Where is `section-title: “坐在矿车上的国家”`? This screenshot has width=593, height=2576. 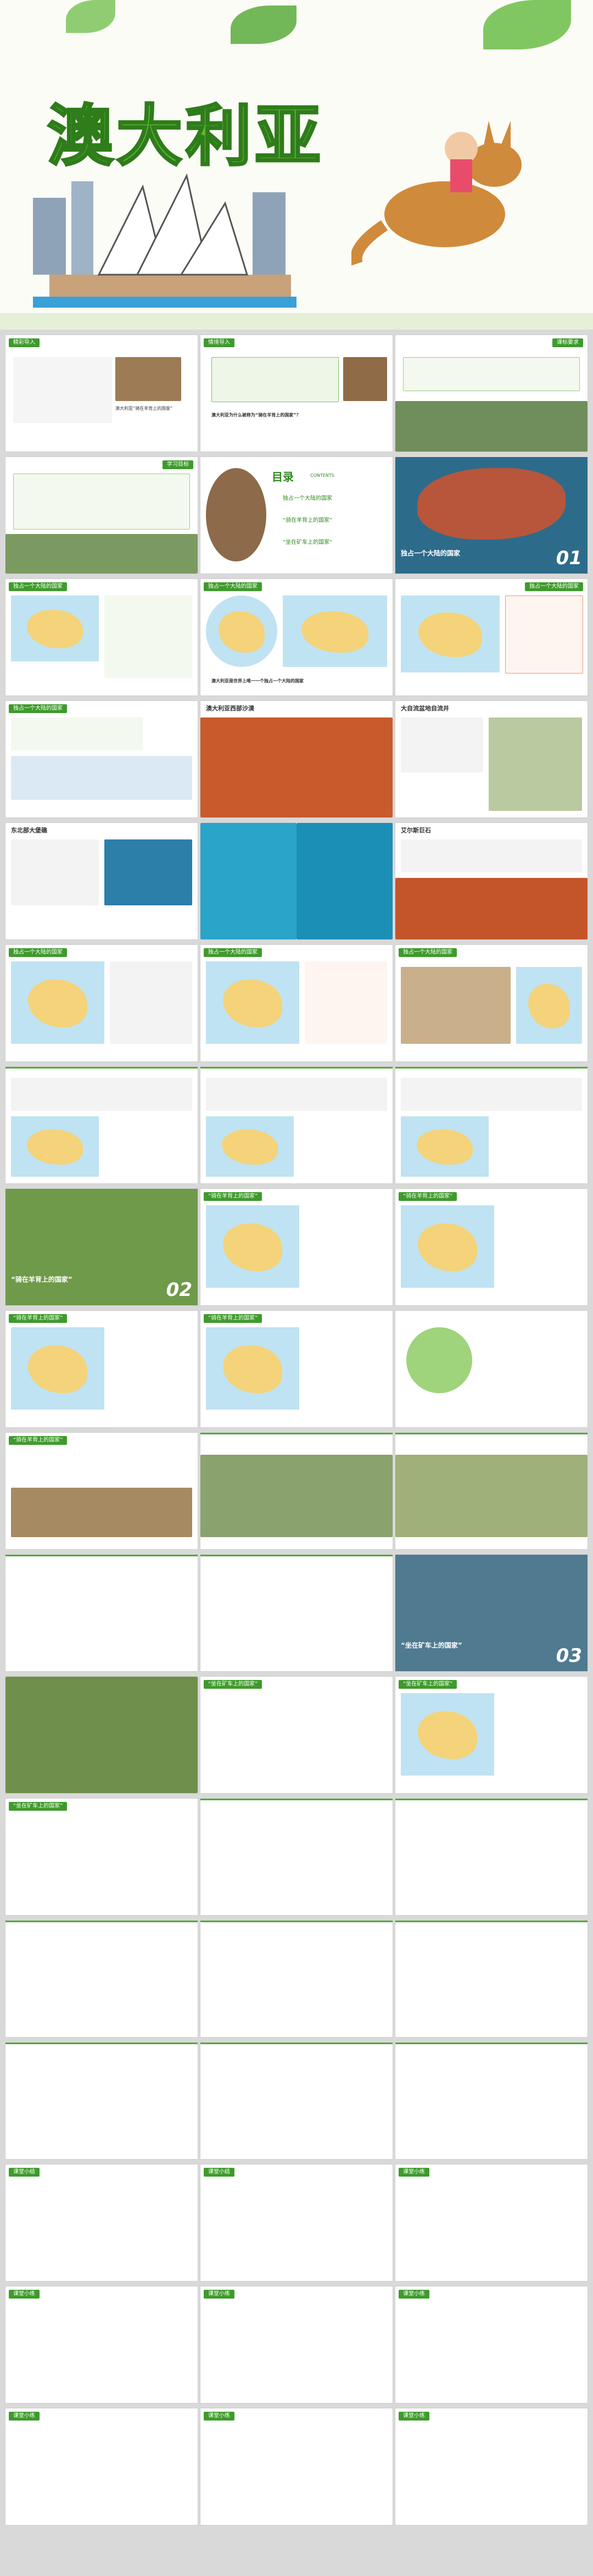 section-title: “坐在矿车上的国家” is located at coordinates (431, 1645).